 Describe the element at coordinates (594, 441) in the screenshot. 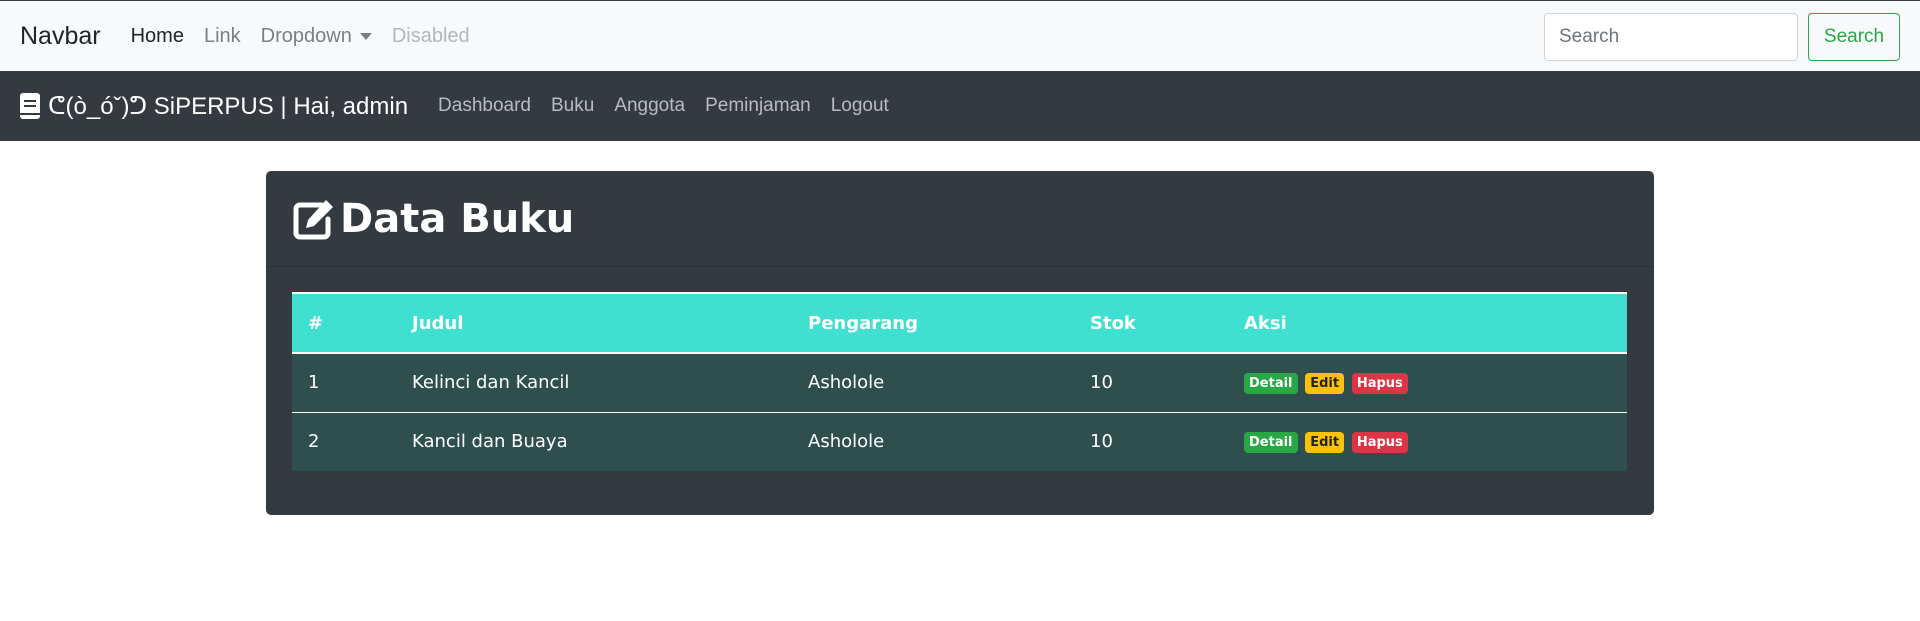

I see `cell-judul: Kancil dan Buaya` at that location.